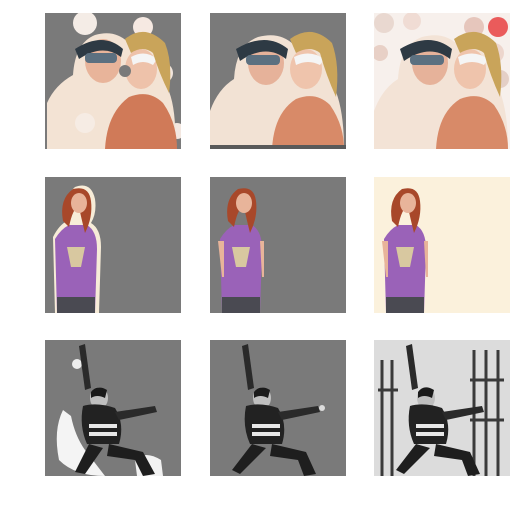  Describe the element at coordinates (278, 408) in the screenshot. I see `row3-col2-segmented-image` at that location.